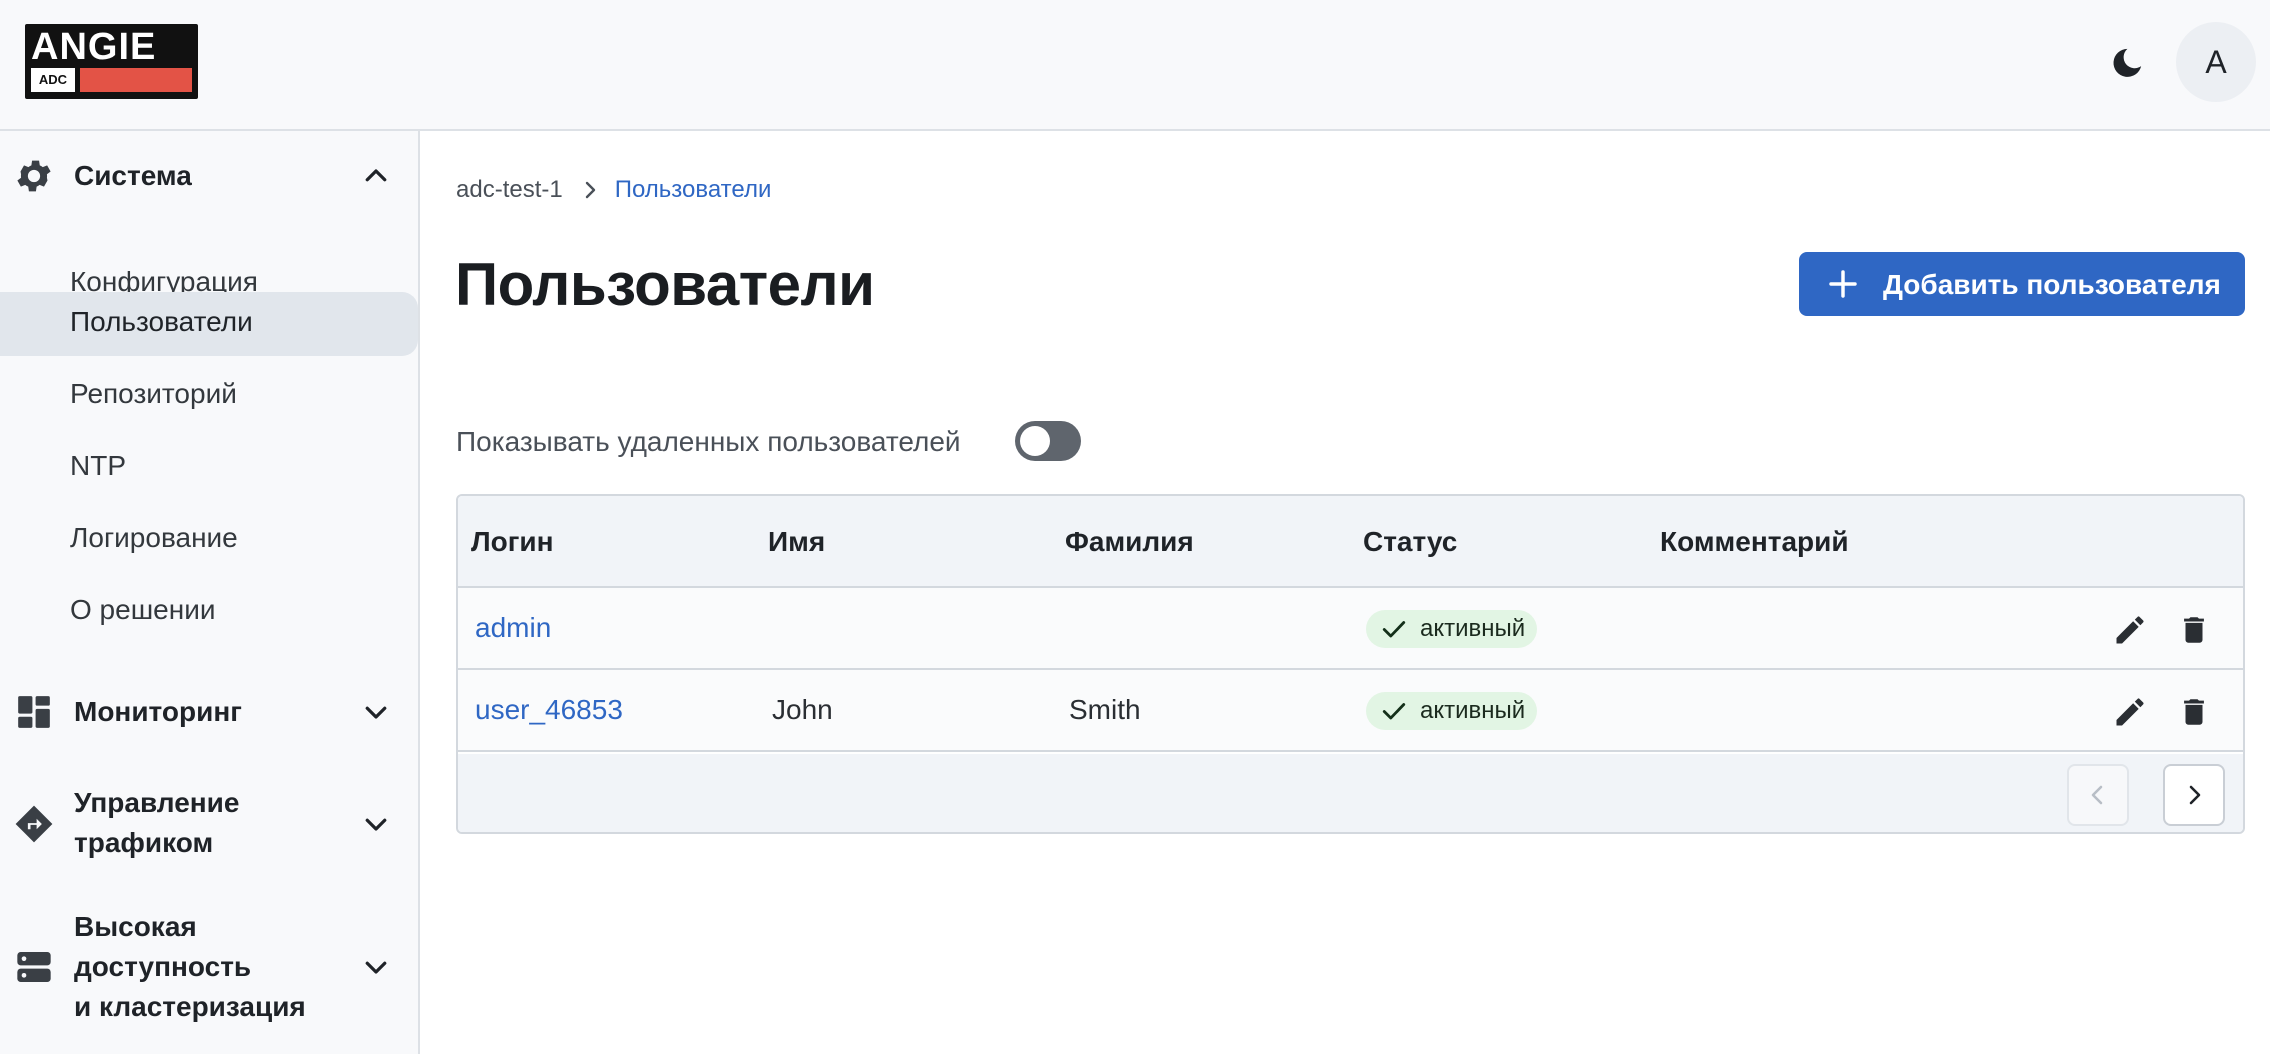 This screenshot has width=2270, height=1054. I want to click on angie-logo: ANGIE ADC, so click(111, 61).